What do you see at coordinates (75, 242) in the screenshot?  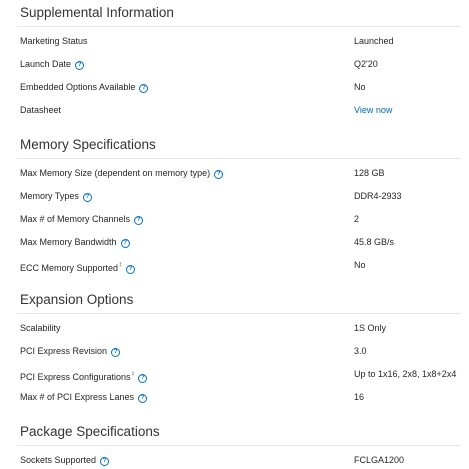 I see `spec-label: Max Memory Bandwidth?` at bounding box center [75, 242].